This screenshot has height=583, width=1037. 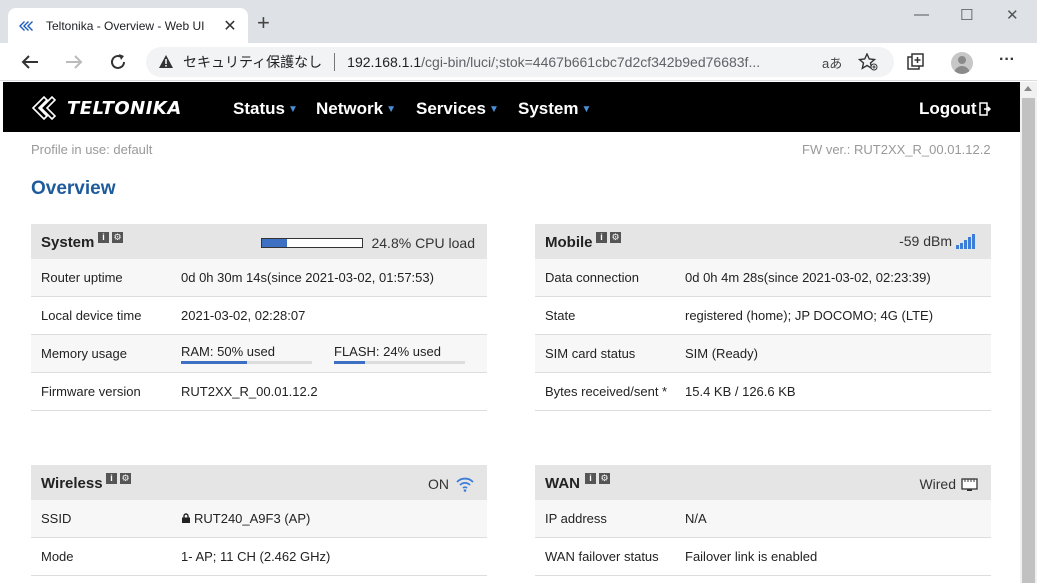 I want to click on row-label: IP address, so click(x=576, y=518).